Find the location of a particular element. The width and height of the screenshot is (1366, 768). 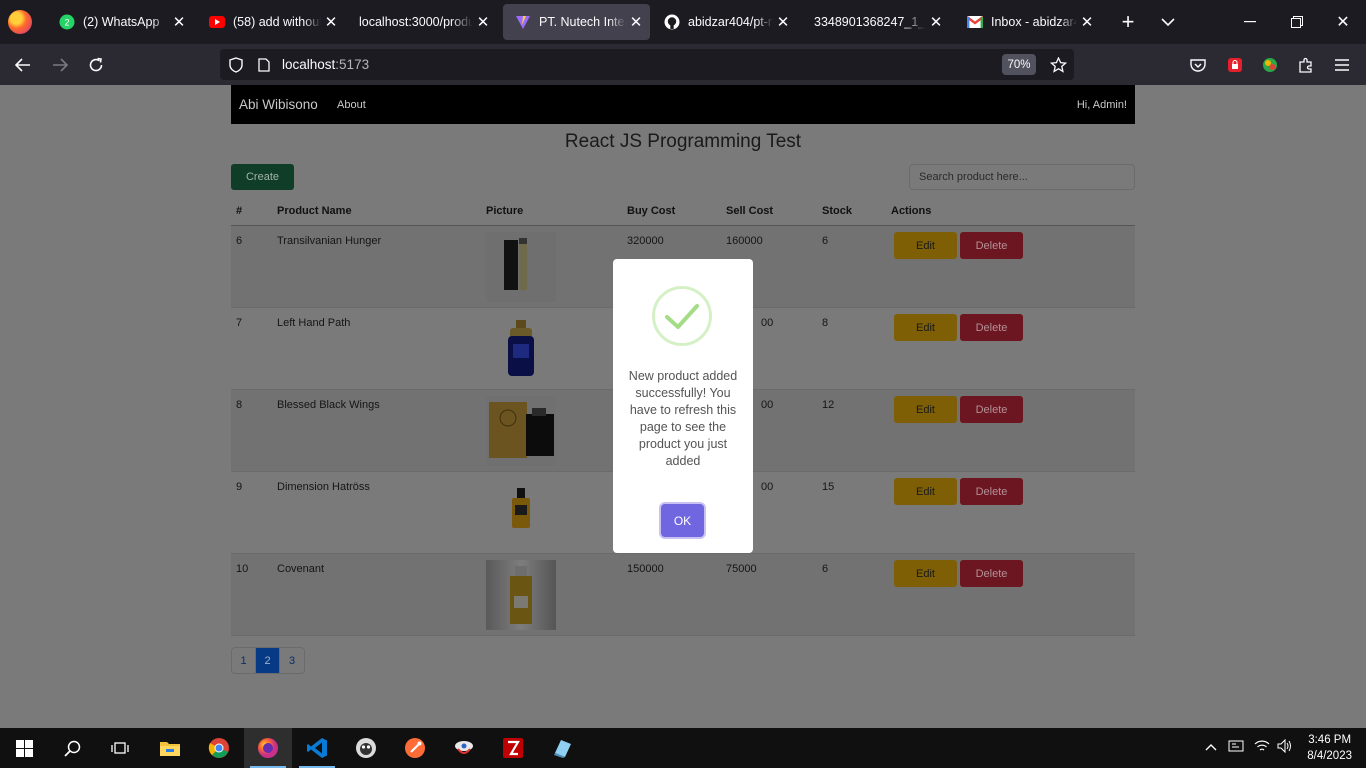

tray-chevron-icon is located at coordinates (1211, 746).